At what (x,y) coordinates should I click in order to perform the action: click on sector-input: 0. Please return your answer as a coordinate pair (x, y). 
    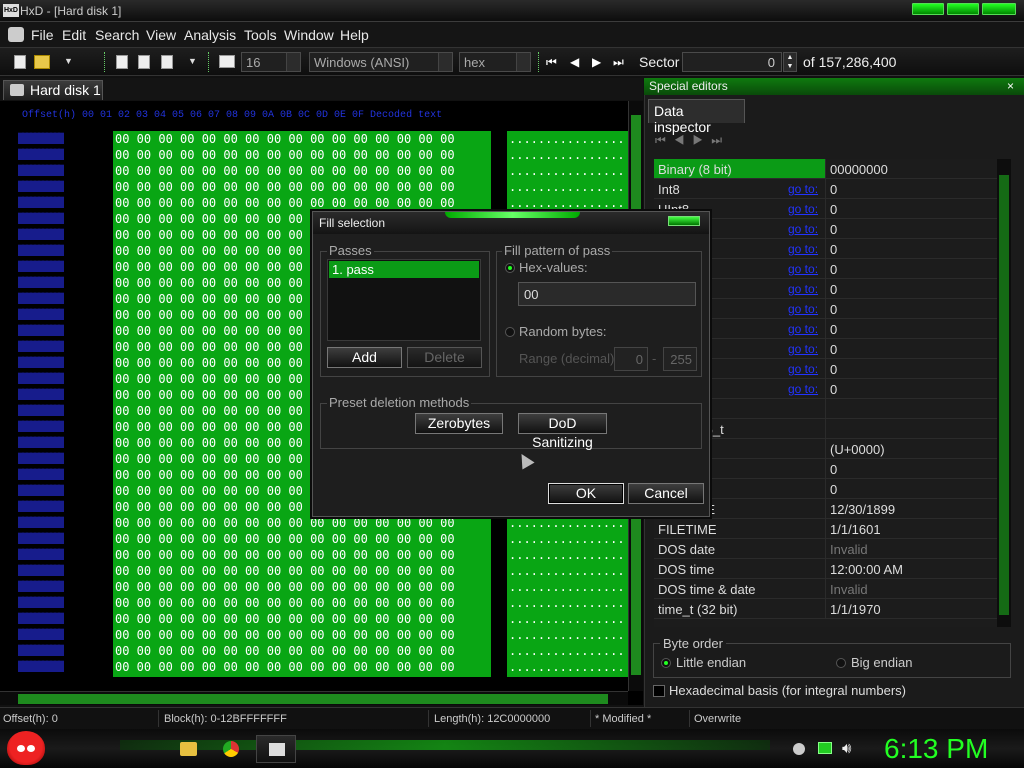
    Looking at the image, I should click on (732, 62).